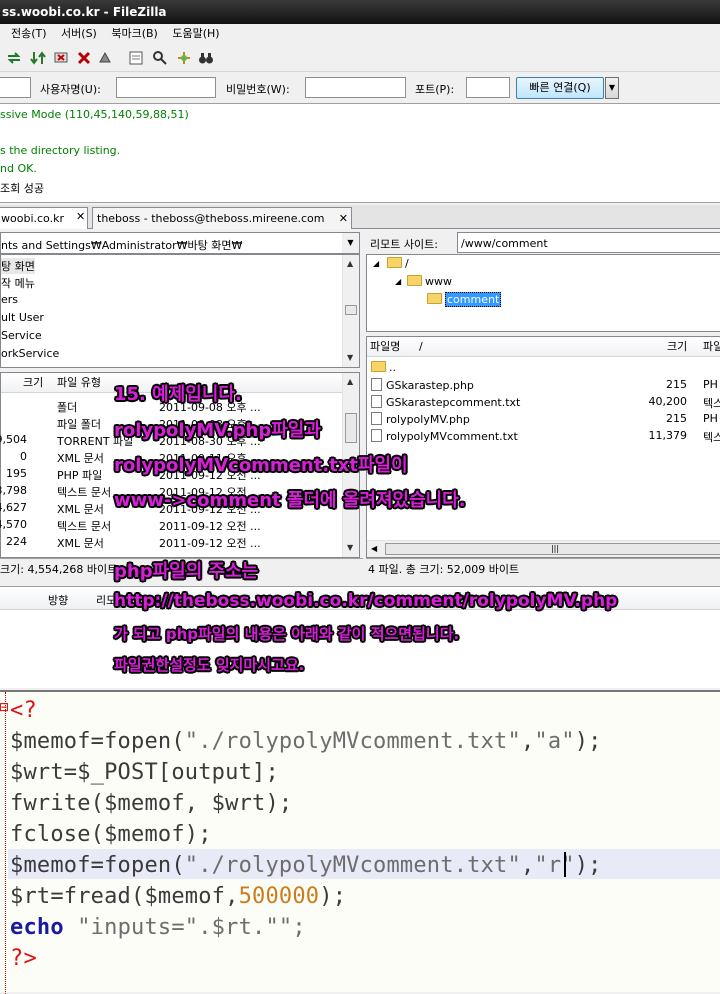 Image resolution: width=720 pixels, height=994 pixels. I want to click on cell-type: 텍스트 문서, so click(84, 492).